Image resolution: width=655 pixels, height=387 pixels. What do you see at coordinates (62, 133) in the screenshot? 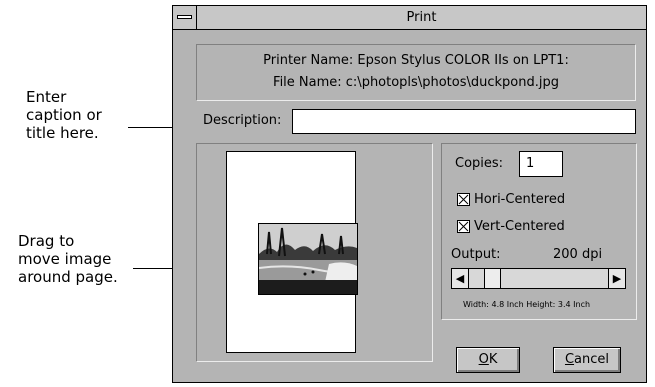
I see `caption-annotation-line3: title here.` at bounding box center [62, 133].